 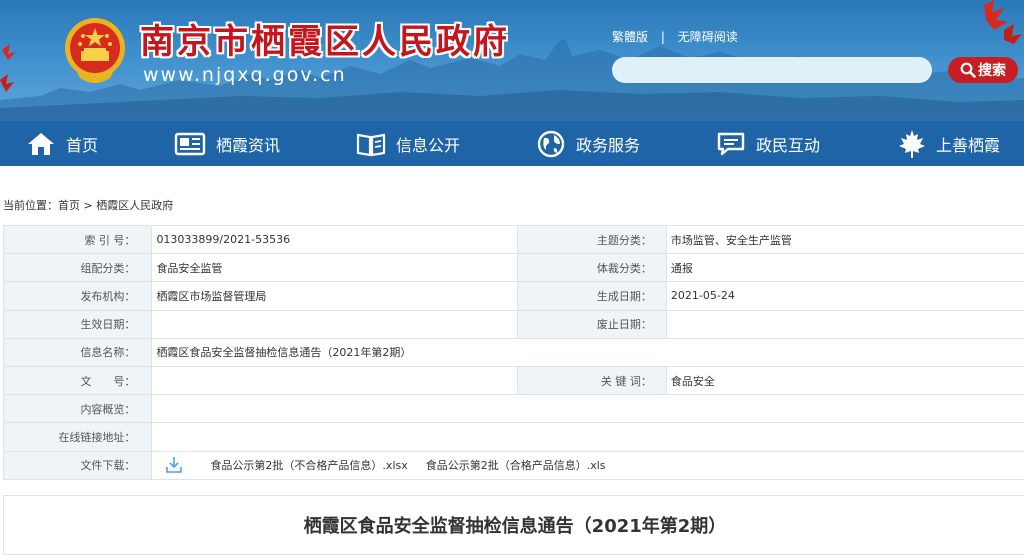 What do you see at coordinates (592, 296) in the screenshot?
I see `created-date-label: 生成日期：` at bounding box center [592, 296].